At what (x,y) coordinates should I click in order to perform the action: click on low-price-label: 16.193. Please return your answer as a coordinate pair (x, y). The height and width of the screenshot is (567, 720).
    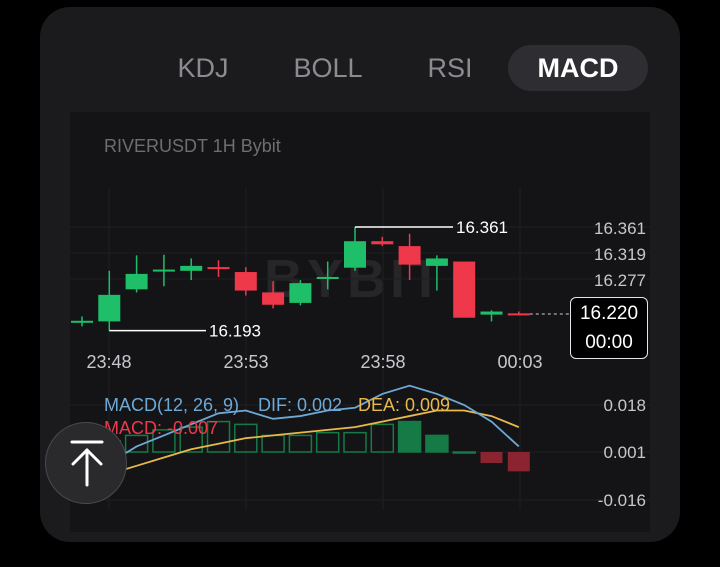
    Looking at the image, I should click on (235, 331).